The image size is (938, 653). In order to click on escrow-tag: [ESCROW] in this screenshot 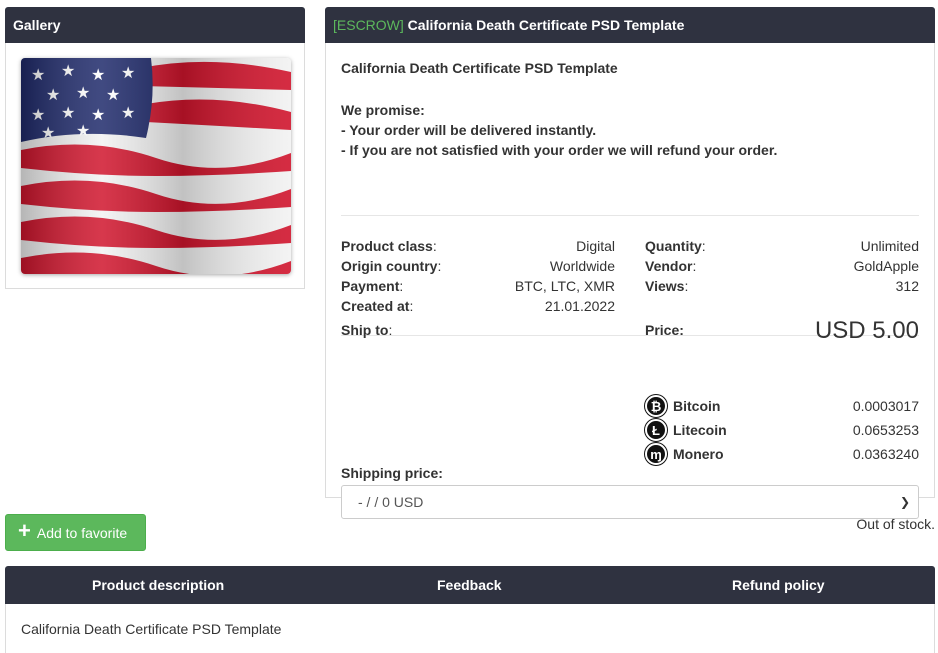, I will do `click(368, 25)`.